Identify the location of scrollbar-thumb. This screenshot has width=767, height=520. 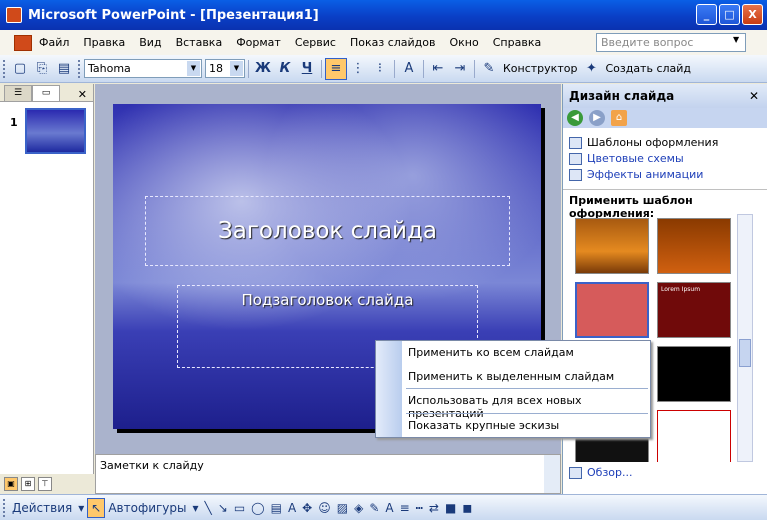
(745, 353).